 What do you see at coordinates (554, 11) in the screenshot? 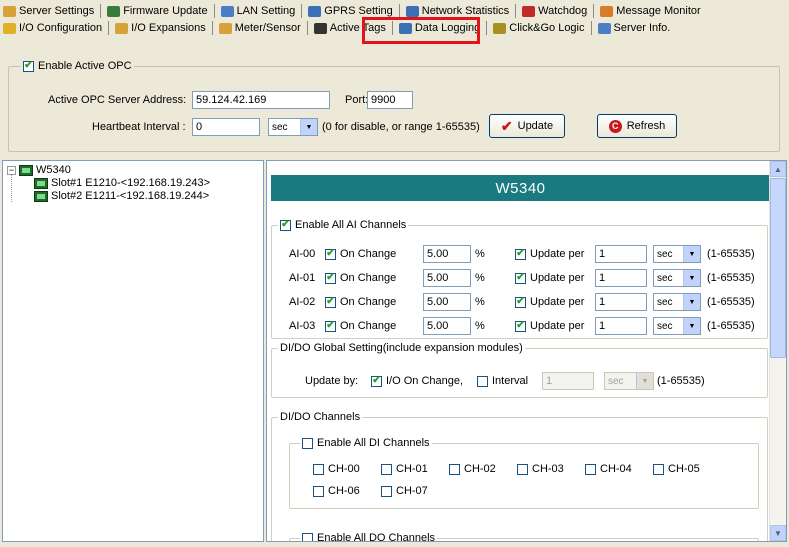
I see `tab-watchdog: Watchdog` at bounding box center [554, 11].